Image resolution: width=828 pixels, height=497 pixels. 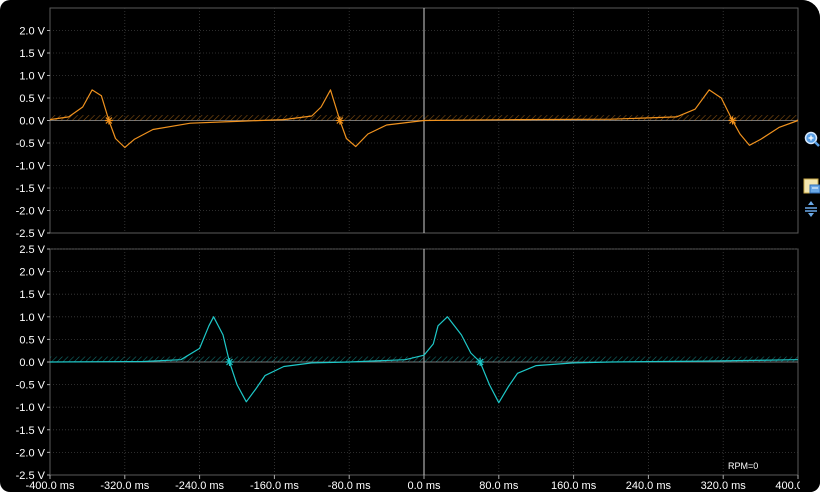 What do you see at coordinates (743, 466) in the screenshot?
I see `rpm-readout: RPM=0` at bounding box center [743, 466].